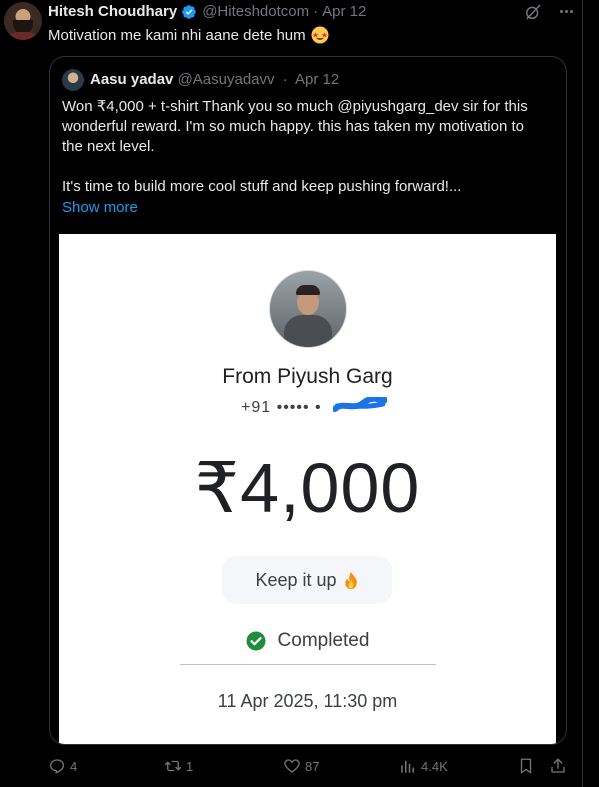 This screenshot has width=599, height=787. What do you see at coordinates (256, 641) in the screenshot?
I see `check-circle-icon` at bounding box center [256, 641].